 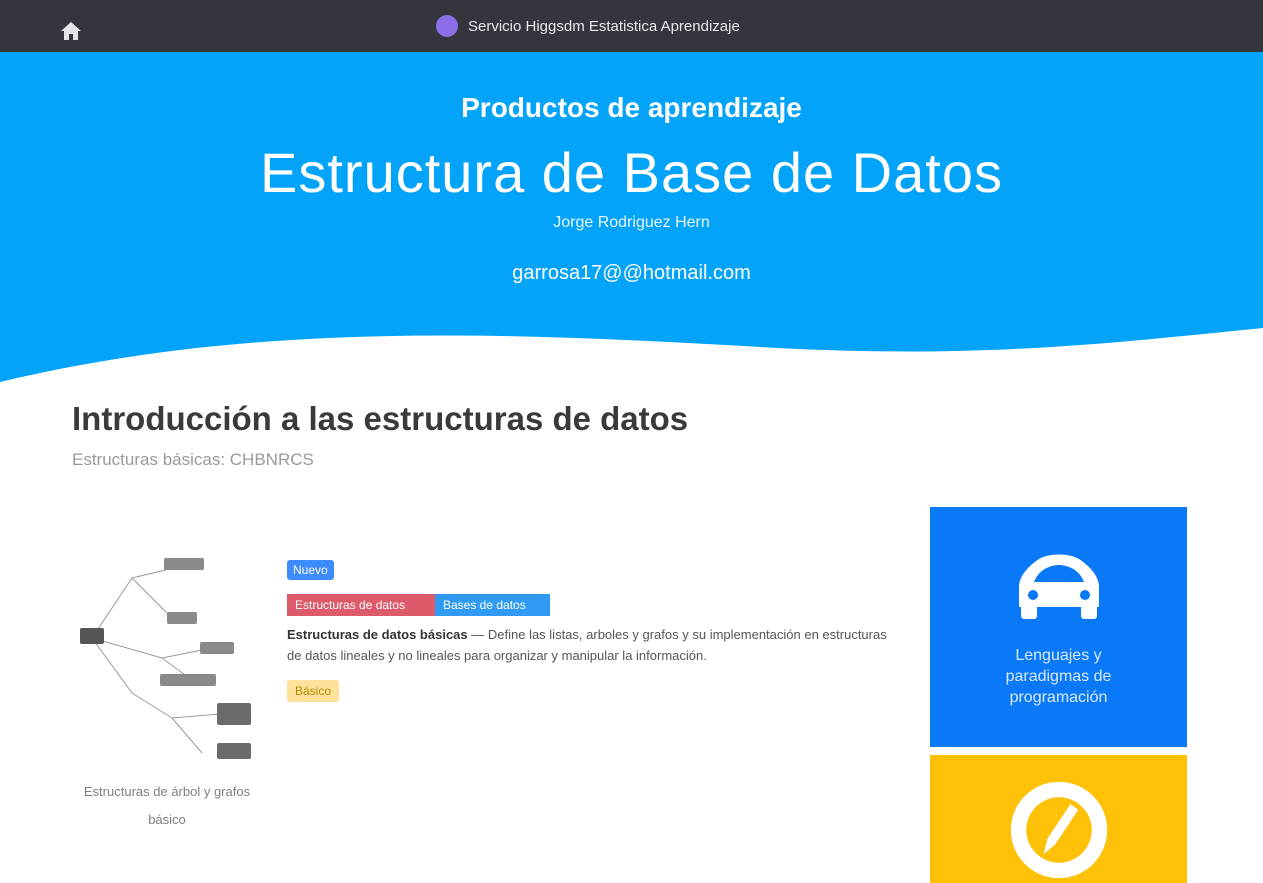 I want to click on car-icon, so click(x=1058, y=586).